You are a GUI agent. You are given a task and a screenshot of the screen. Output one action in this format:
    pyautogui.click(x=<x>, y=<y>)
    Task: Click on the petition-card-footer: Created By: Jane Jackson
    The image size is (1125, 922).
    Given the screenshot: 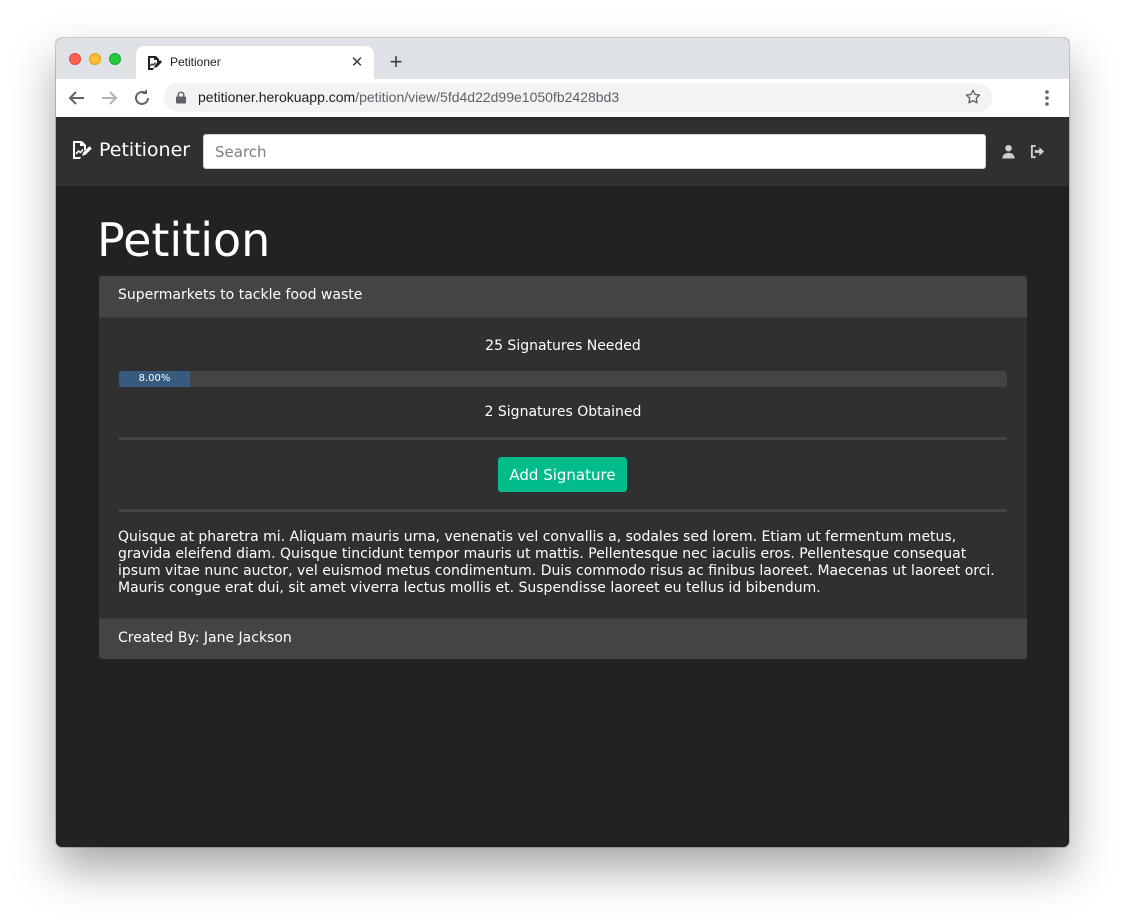 What is the action you would take?
    pyautogui.click(x=563, y=638)
    